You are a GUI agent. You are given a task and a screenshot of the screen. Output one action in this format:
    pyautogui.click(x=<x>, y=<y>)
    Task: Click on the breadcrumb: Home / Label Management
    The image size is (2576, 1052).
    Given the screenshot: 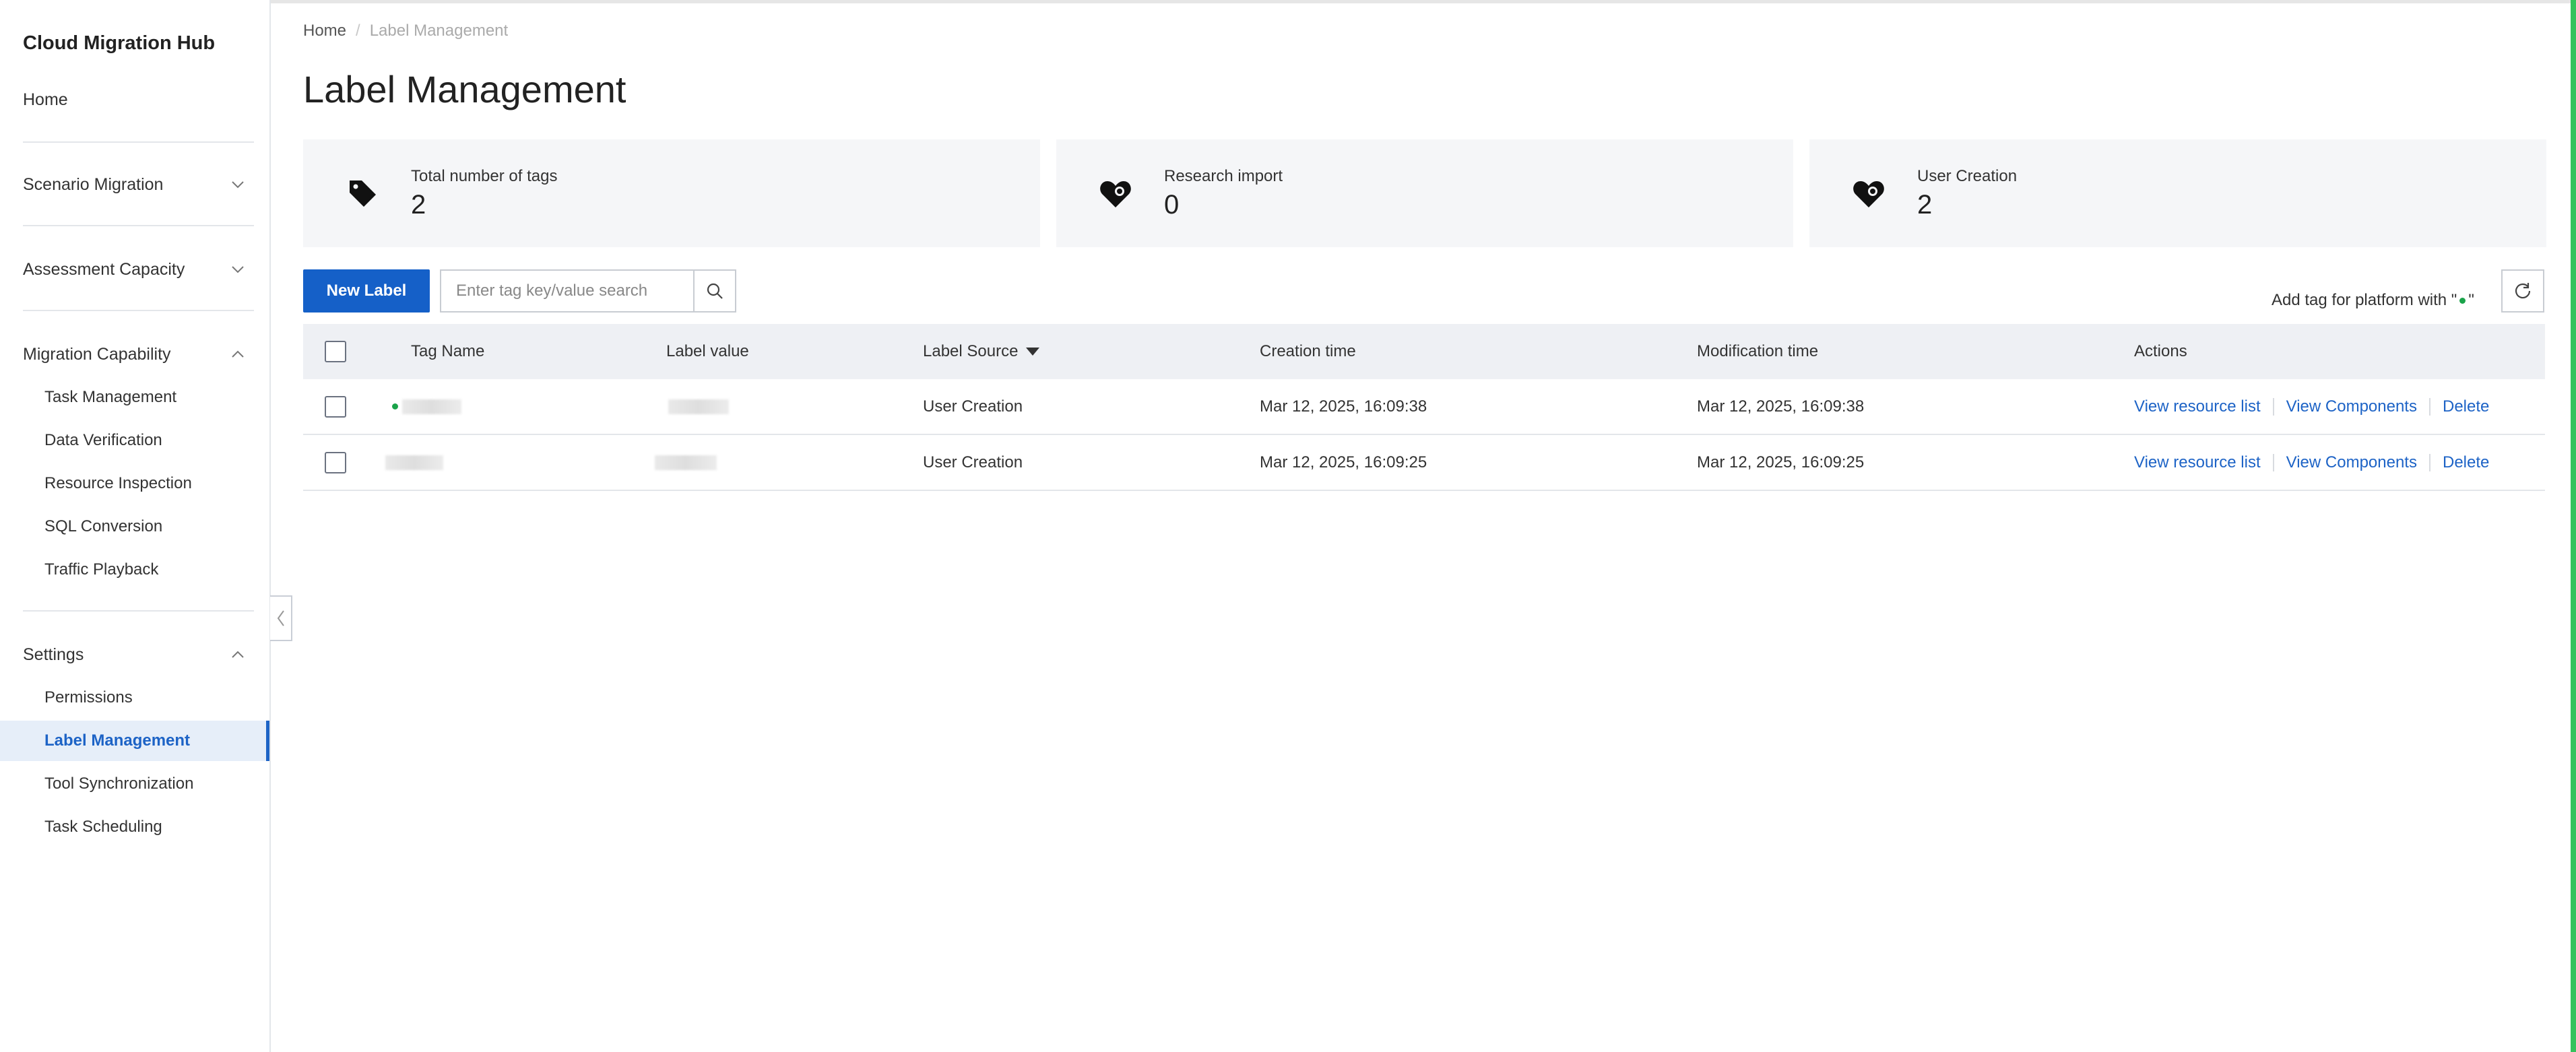 What is the action you would take?
    pyautogui.click(x=405, y=31)
    